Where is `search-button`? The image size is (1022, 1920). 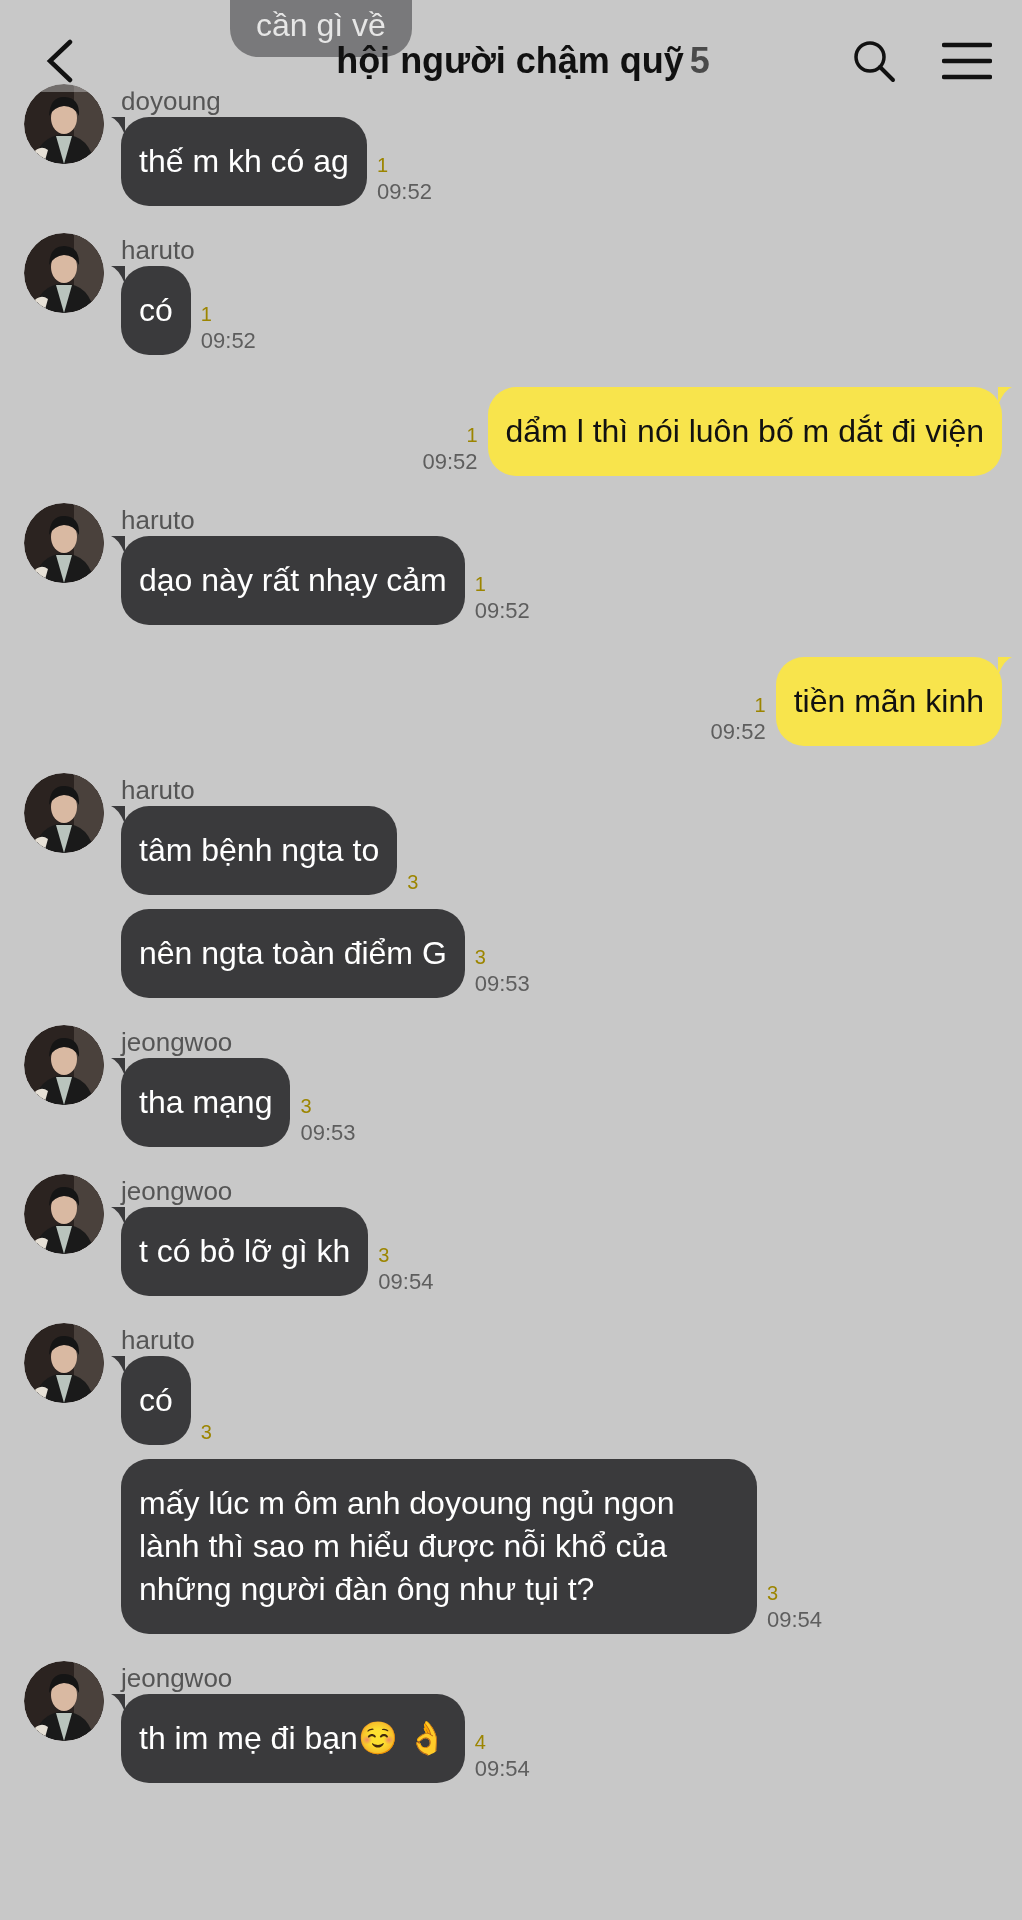 search-button is located at coordinates (874, 61).